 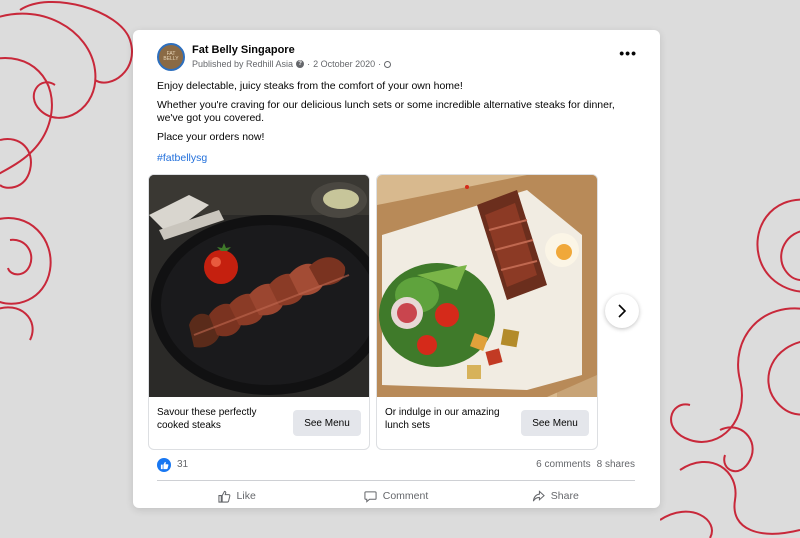 I want to click on like-button: Like, so click(x=236, y=496).